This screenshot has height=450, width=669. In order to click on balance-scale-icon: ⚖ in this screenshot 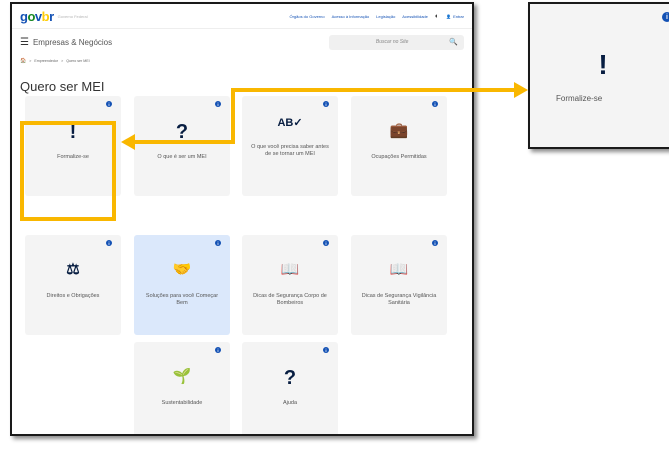, I will do `click(73, 269)`.